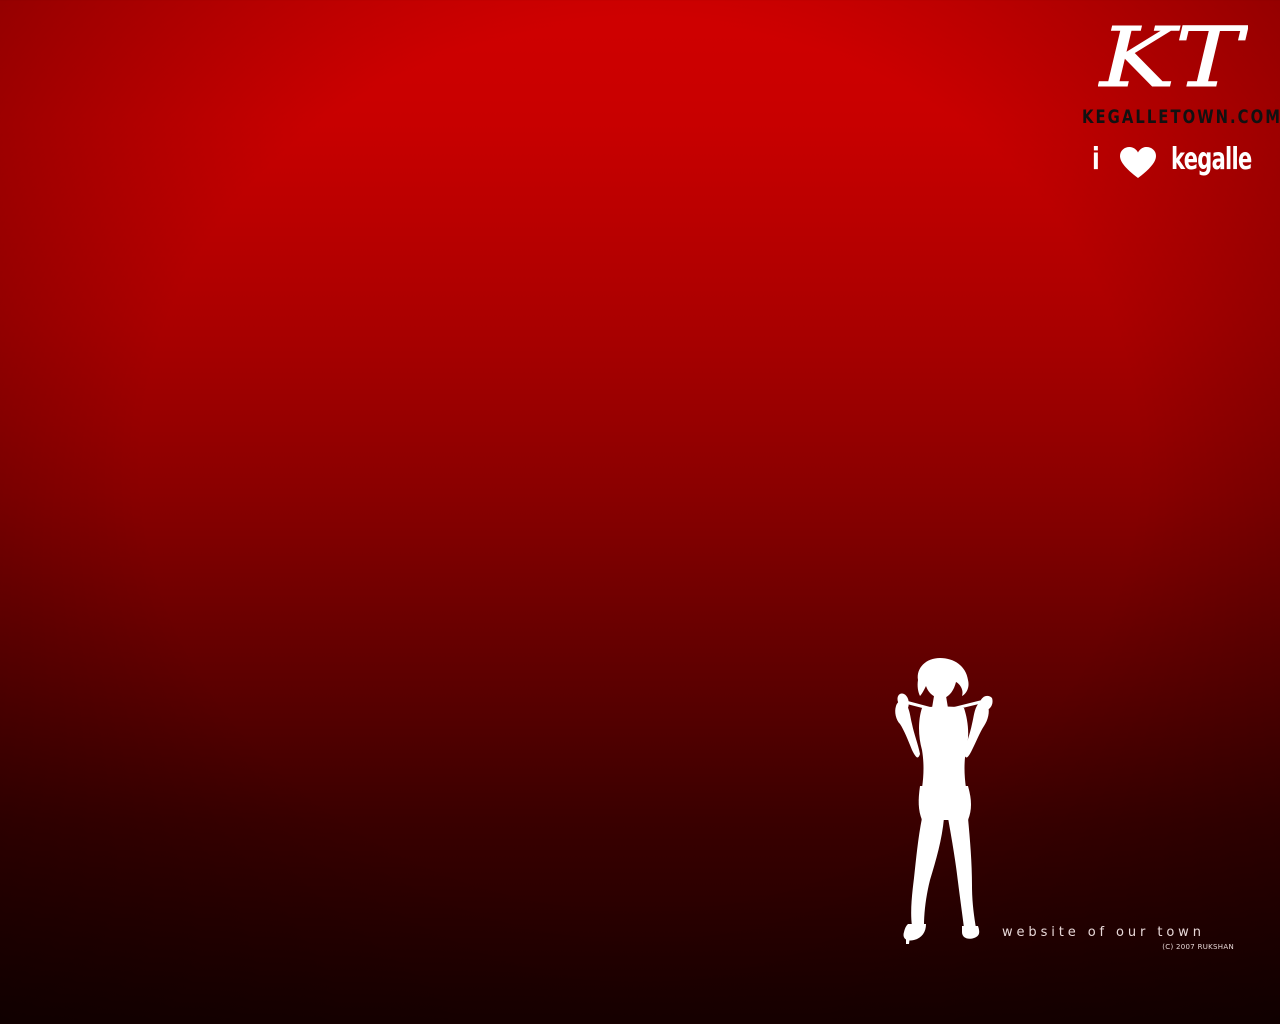 This screenshot has height=1024, width=1280. Describe the element at coordinates (1103, 932) in the screenshot. I see `tagline: website of our town` at that location.